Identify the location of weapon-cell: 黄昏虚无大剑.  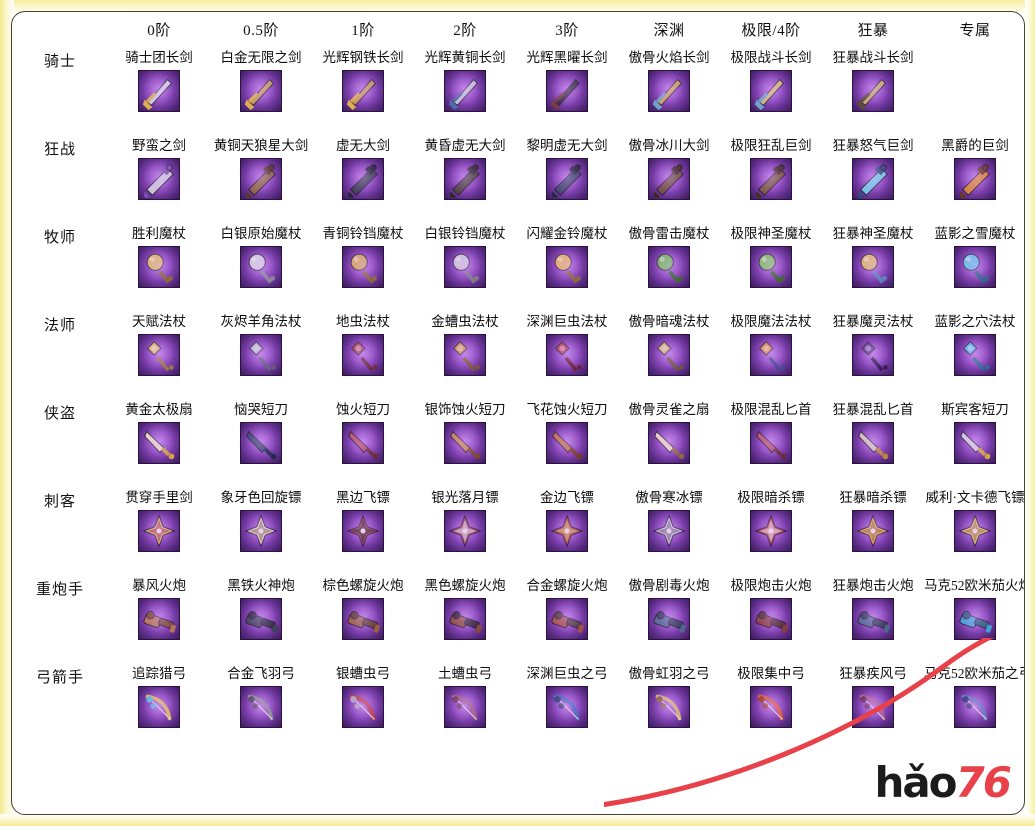
(465, 182).